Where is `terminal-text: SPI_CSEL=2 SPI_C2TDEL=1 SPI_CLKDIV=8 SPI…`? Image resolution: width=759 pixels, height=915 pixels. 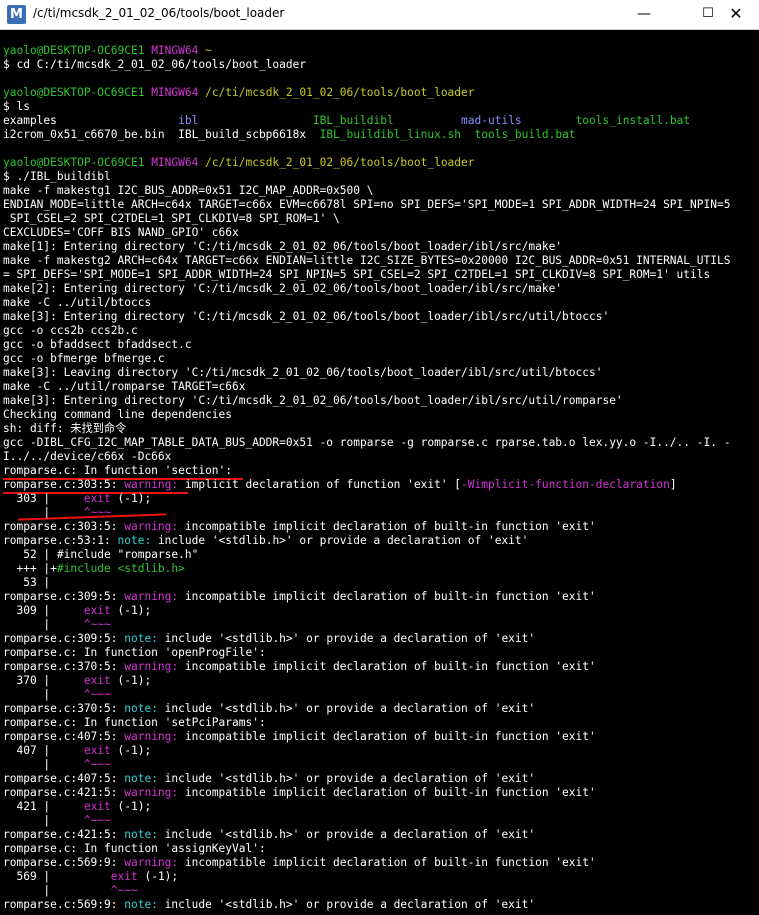
terminal-text: SPI_CSEL=2 SPI_C2TDEL=1 SPI_CLKDIV=8 SPI… is located at coordinates (171, 218).